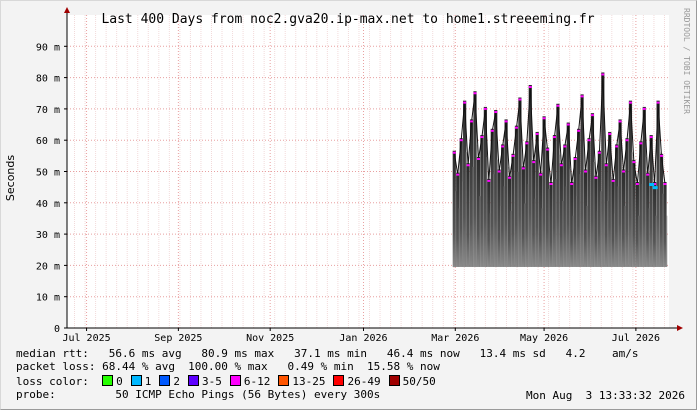 This screenshot has height=410, width=697. I want to click on loss-color-entries: 0 1 2 3-5 6-12 13-25 26-49 50/50, so click(273, 381).